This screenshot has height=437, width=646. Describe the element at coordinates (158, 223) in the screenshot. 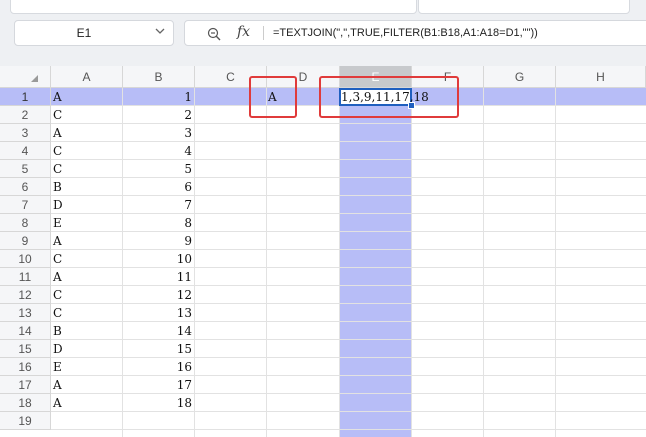

I see `cell-b8: 8` at that location.